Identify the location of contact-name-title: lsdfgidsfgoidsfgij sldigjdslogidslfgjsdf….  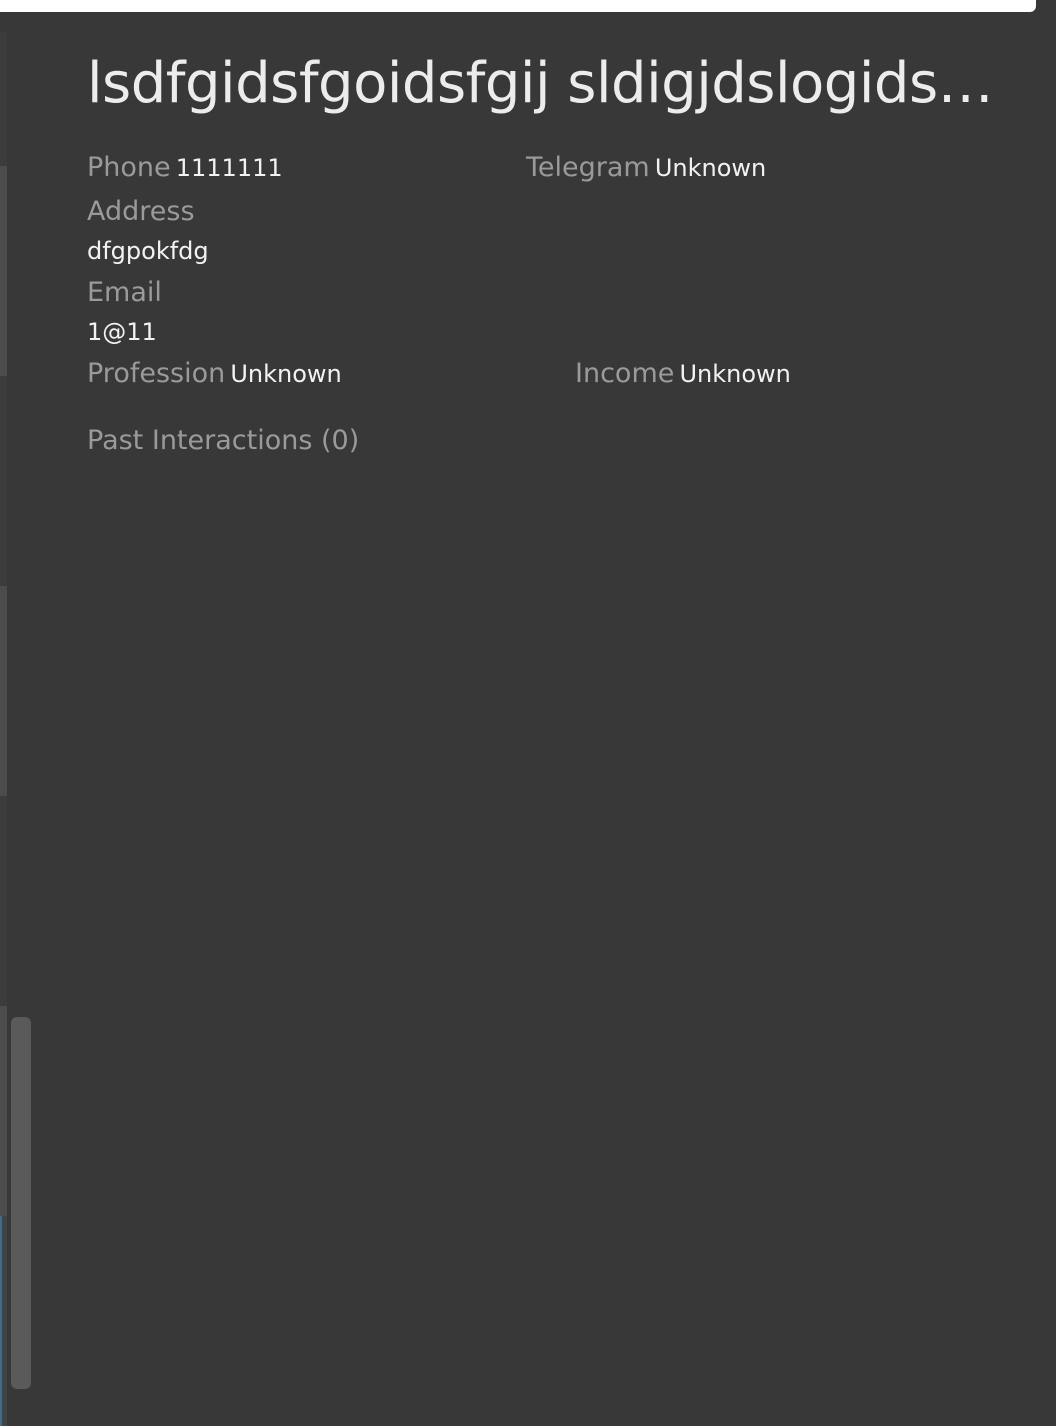
(547, 83).